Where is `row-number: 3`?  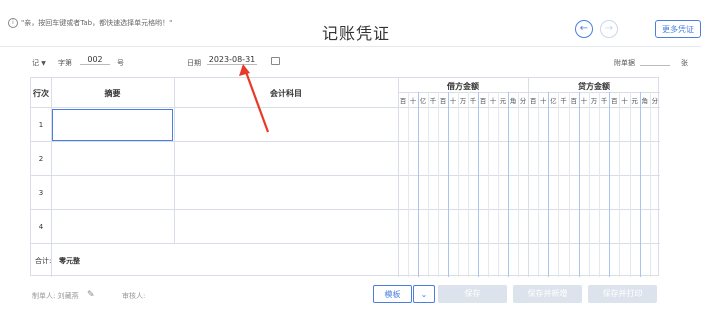 row-number: 3 is located at coordinates (41, 193).